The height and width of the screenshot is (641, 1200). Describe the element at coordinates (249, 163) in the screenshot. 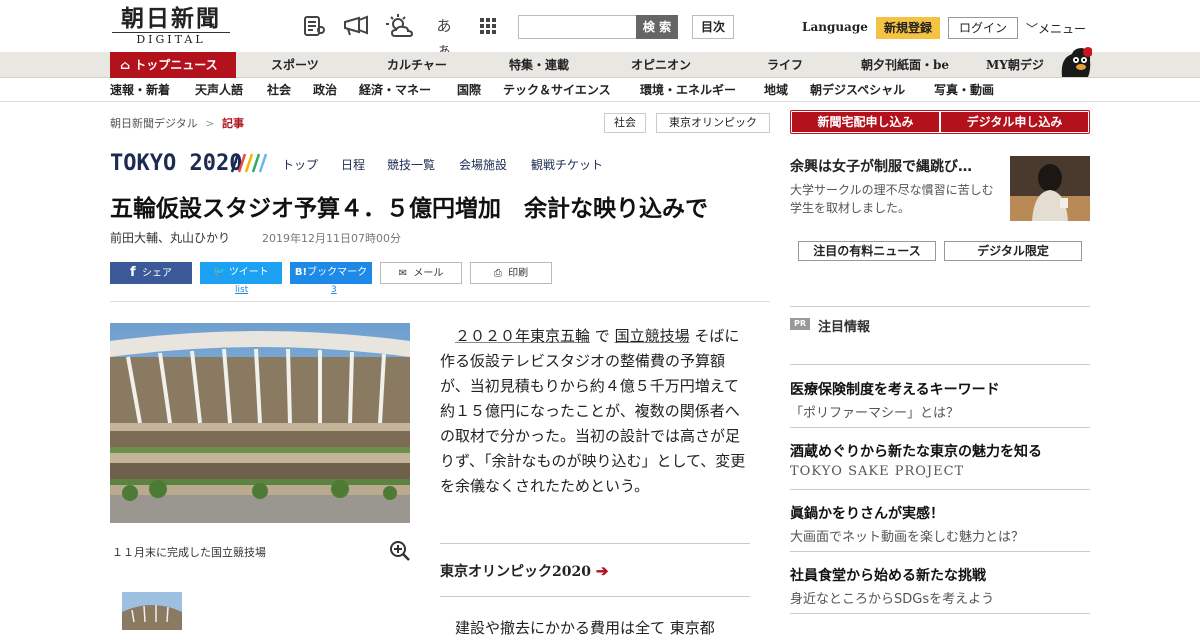

I see `tokyo2020-stripes-icon` at that location.